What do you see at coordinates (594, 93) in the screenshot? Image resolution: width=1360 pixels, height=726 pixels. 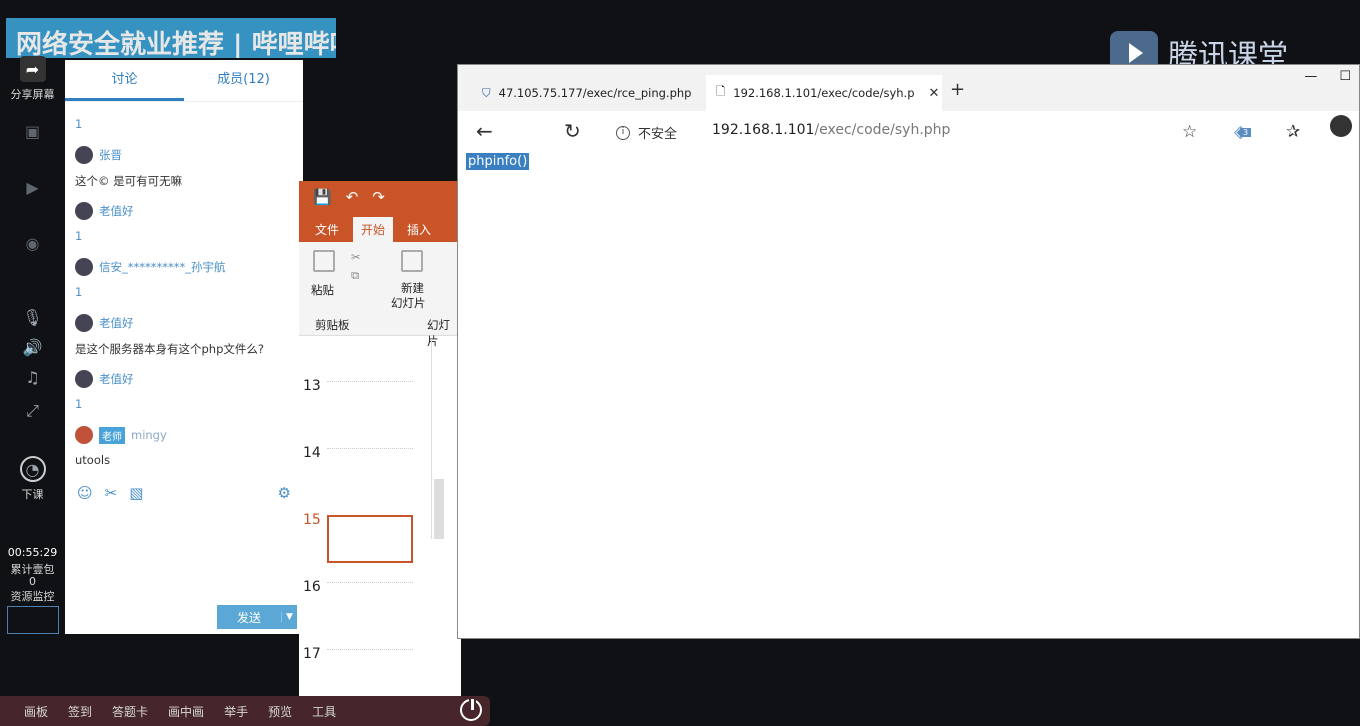 I see `browser-tab: ⛉ 47.105.75.177/exec/rce_ping.php ✕` at bounding box center [594, 93].